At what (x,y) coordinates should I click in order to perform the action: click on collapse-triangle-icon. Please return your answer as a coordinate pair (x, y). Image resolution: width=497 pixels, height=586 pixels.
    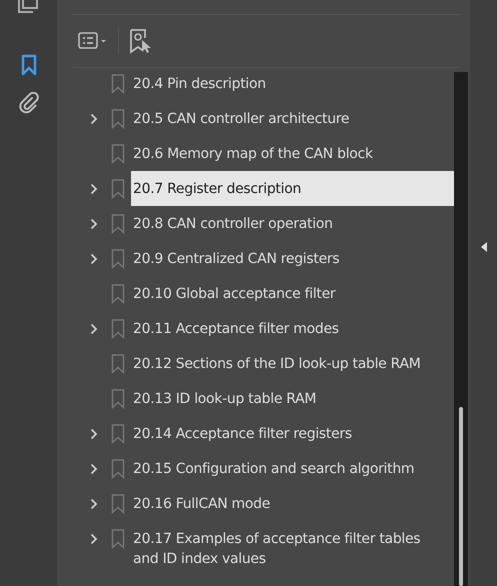
    Looking at the image, I should click on (483, 247).